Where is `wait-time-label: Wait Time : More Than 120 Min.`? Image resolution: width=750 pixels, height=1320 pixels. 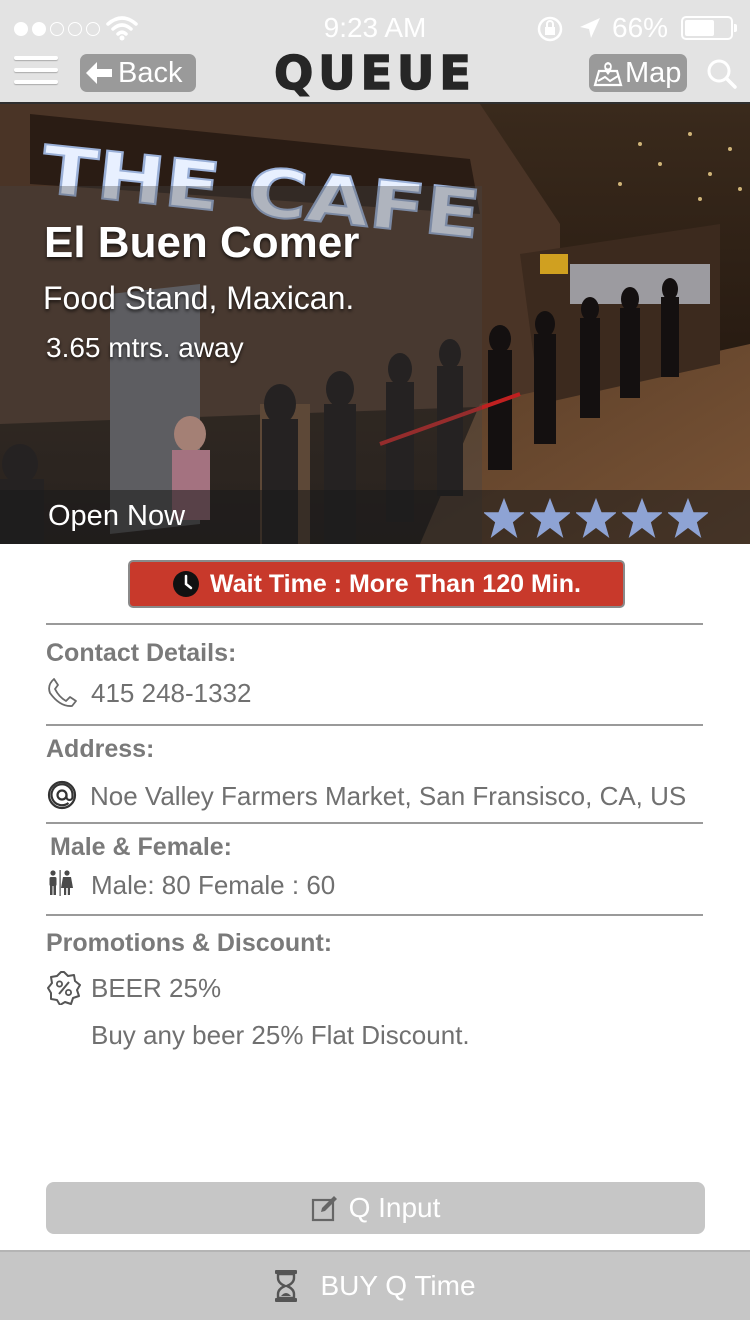 wait-time-label: Wait Time : More Than 120 Min. is located at coordinates (395, 583).